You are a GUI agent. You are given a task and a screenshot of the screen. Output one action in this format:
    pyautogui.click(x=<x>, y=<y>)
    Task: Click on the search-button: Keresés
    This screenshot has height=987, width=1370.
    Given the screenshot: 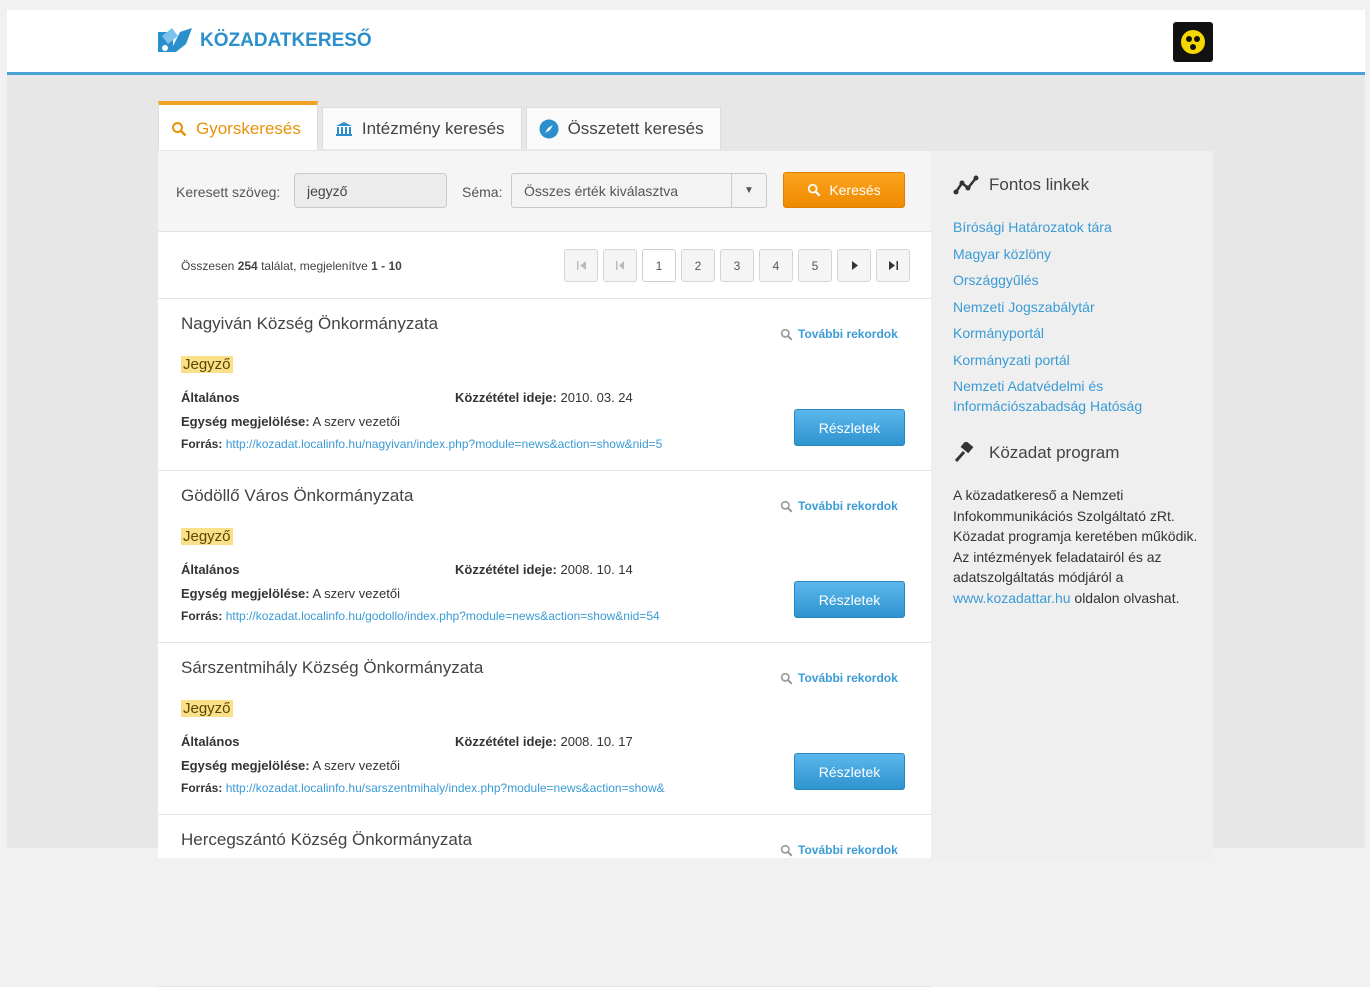 What is the action you would take?
    pyautogui.click(x=844, y=190)
    